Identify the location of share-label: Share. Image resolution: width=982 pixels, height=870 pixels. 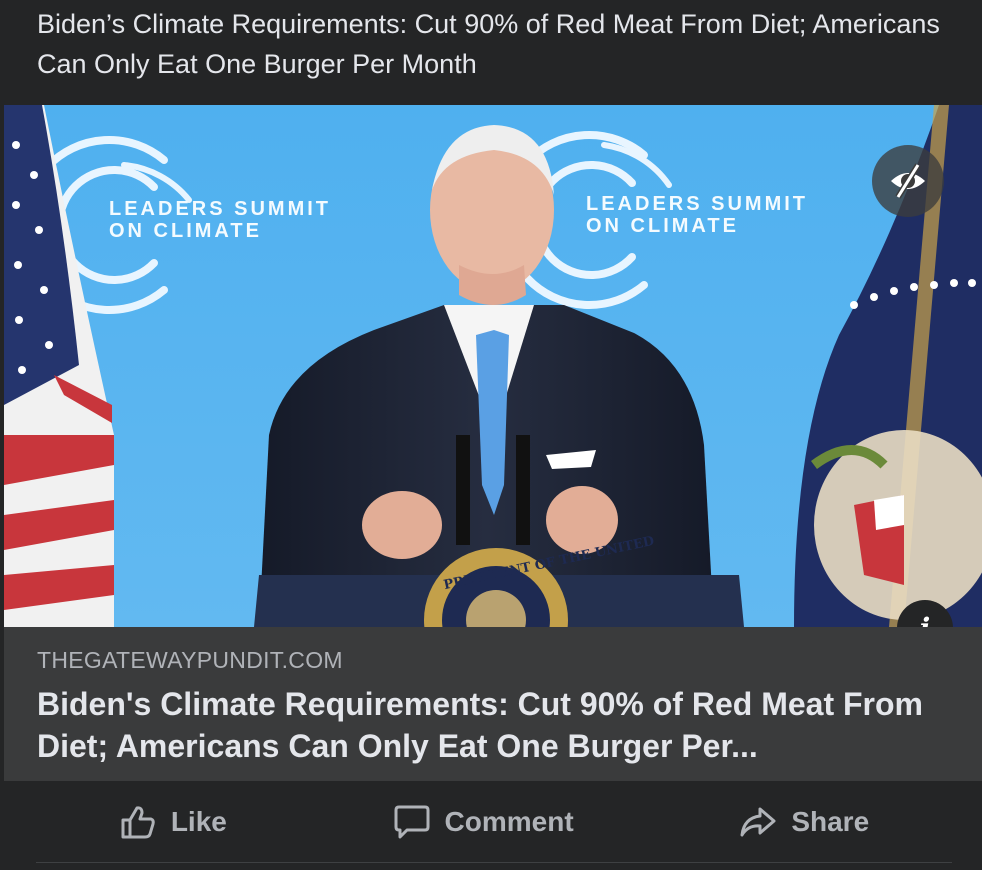
(830, 821).